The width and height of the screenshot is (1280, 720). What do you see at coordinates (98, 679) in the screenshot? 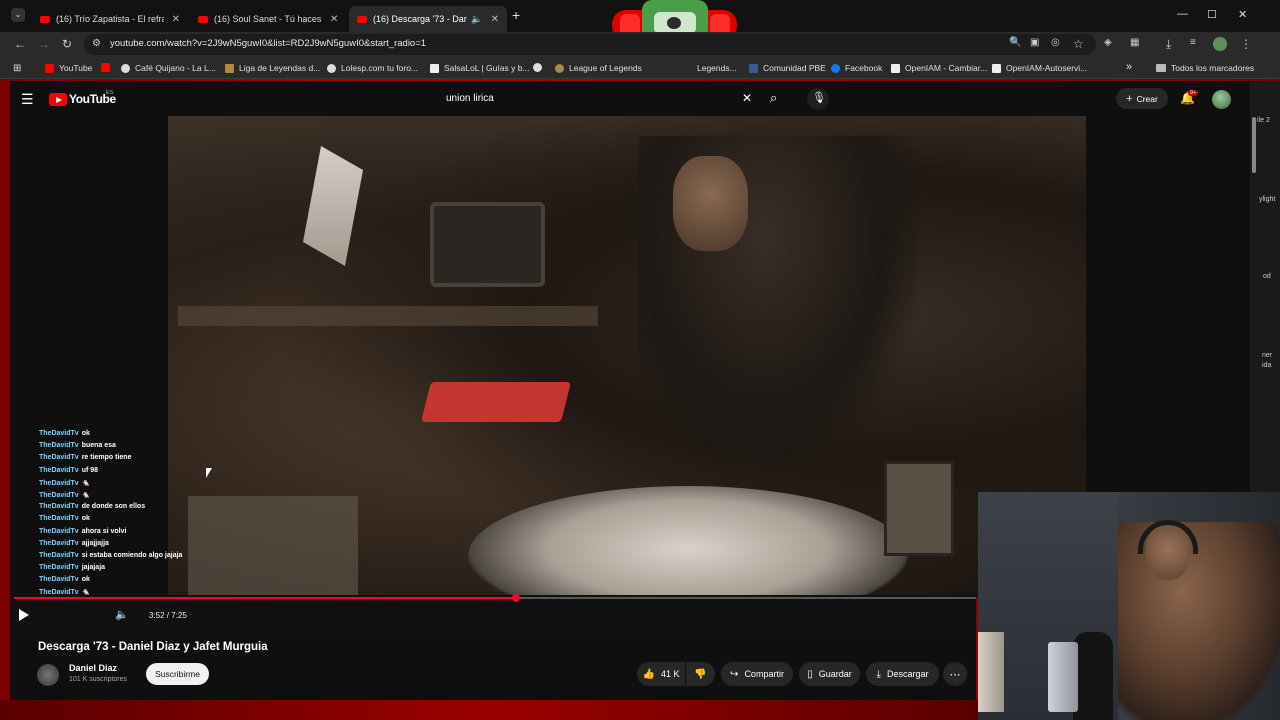
I see `subscriber-count: 101 K suscriptores` at bounding box center [98, 679].